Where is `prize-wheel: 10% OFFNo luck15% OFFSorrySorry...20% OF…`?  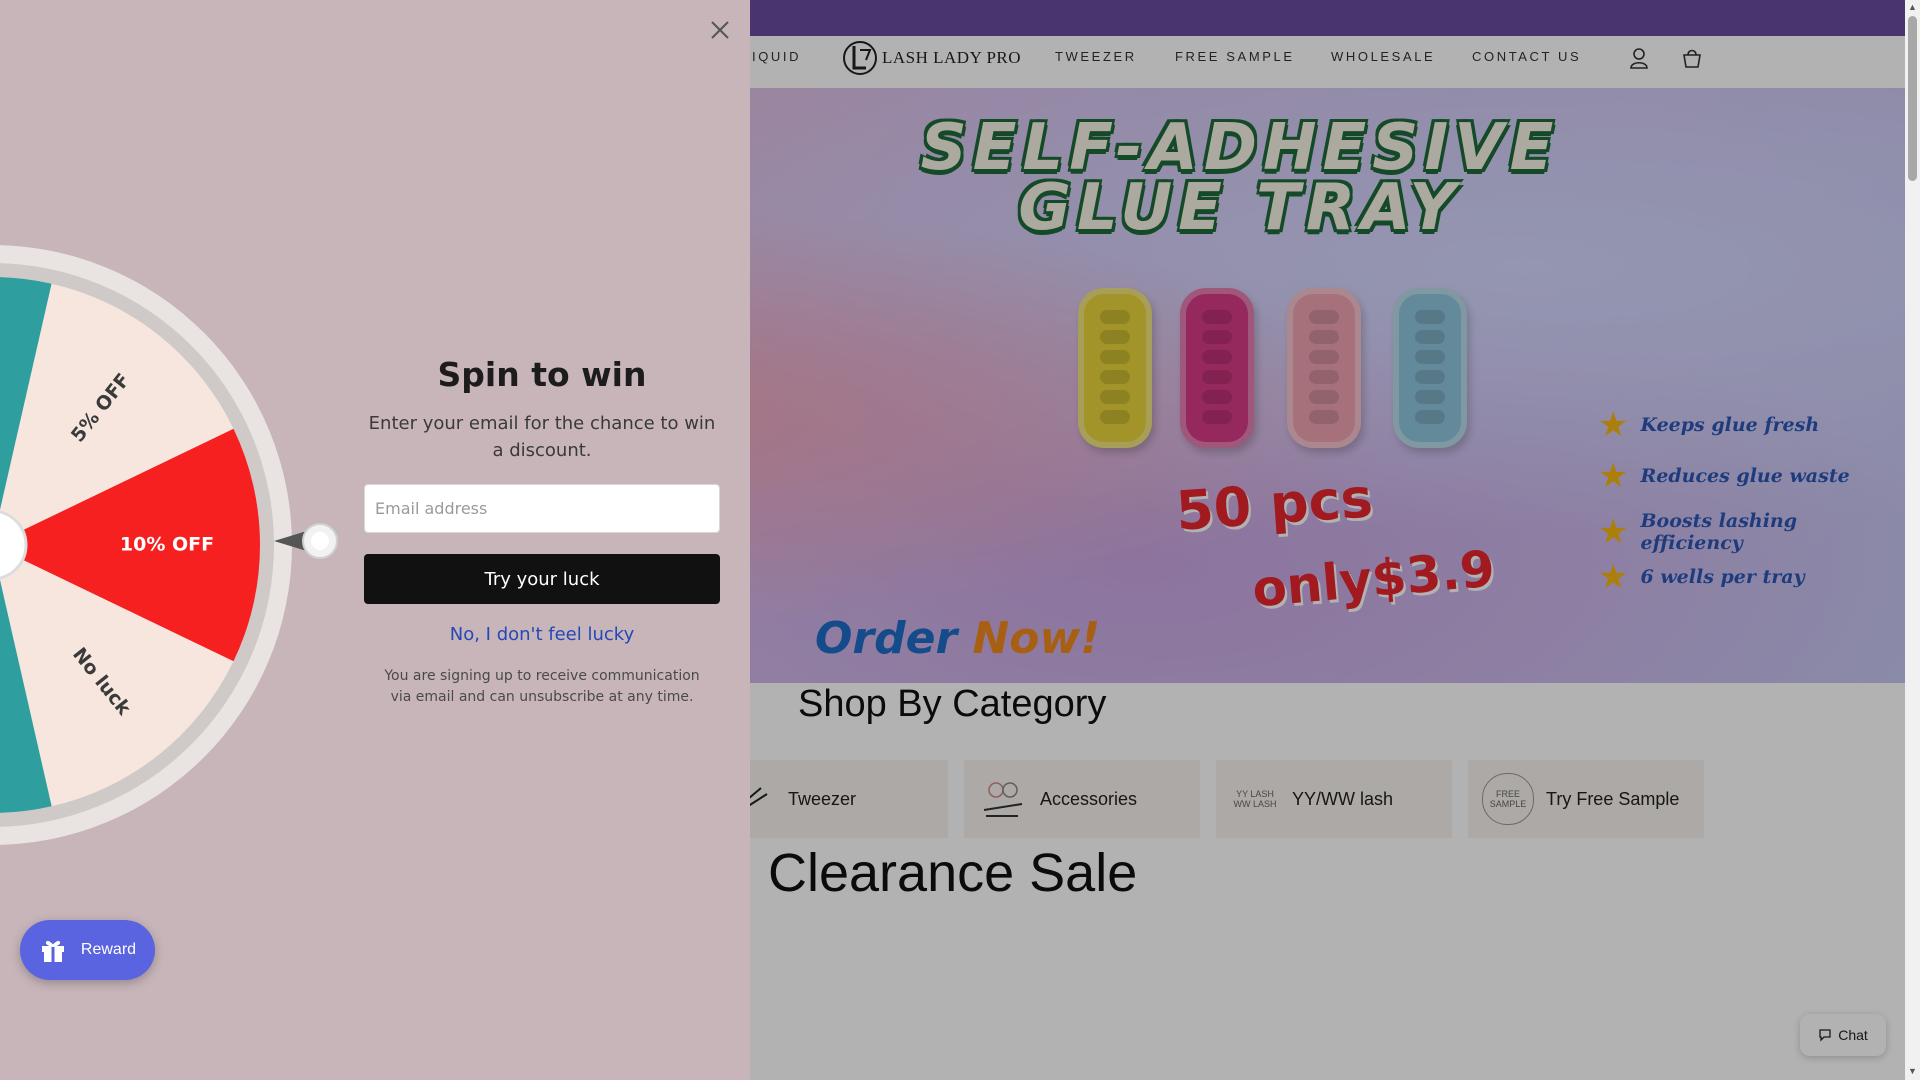 prize-wheel: 10% OFFNo luck15% OFFSorrySorry...20% OF… is located at coordinates (146, 545).